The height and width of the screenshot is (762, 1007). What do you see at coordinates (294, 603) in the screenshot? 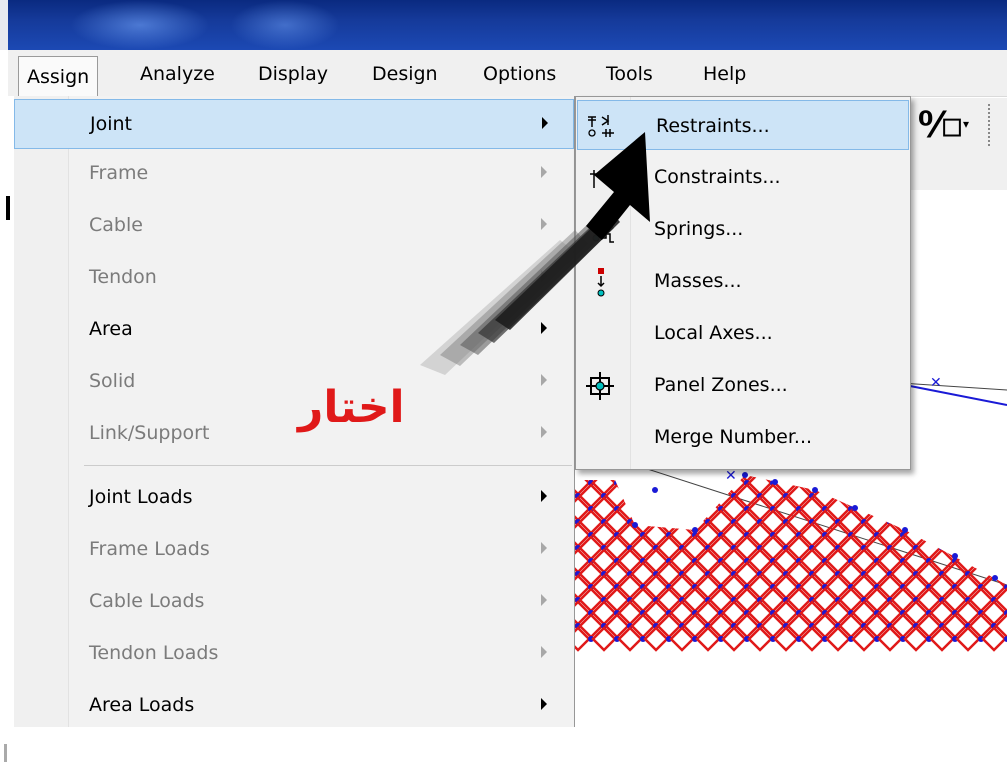
I see `menu-item-cable-loads: Cable Loads` at bounding box center [294, 603].